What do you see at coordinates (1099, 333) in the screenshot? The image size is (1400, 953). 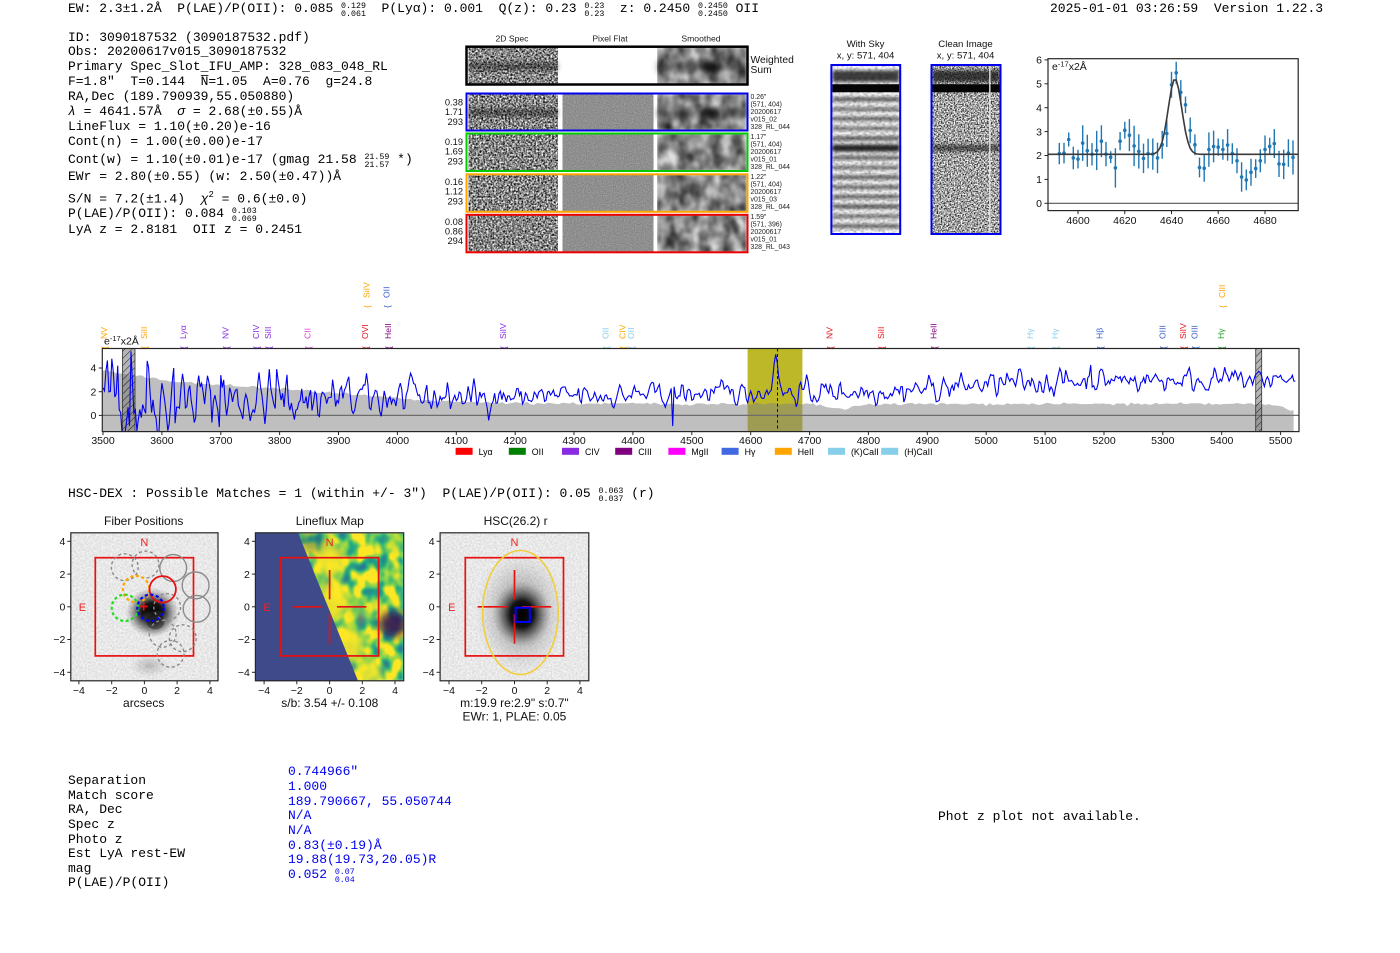 I see `svg-text: Hβ` at bounding box center [1099, 333].